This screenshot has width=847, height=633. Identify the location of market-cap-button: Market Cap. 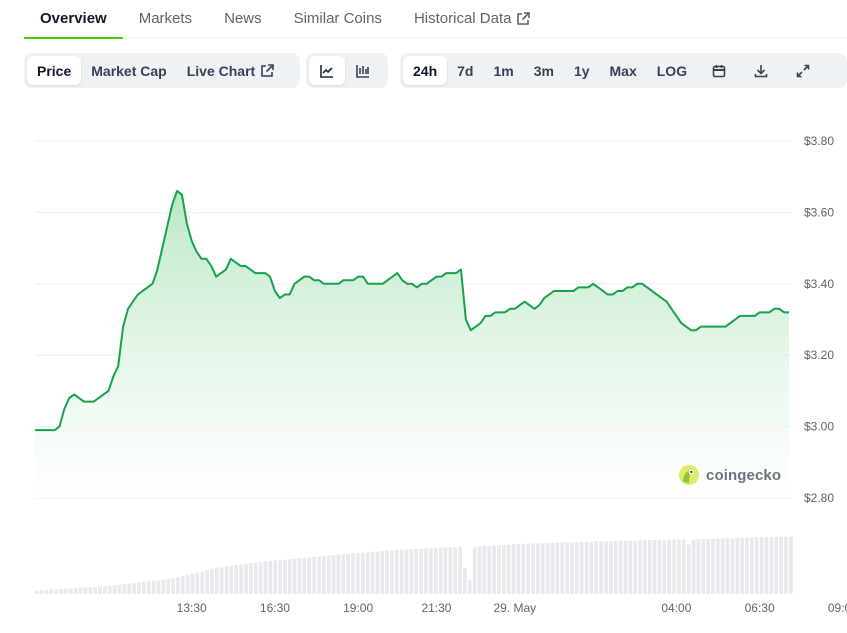
(128, 70).